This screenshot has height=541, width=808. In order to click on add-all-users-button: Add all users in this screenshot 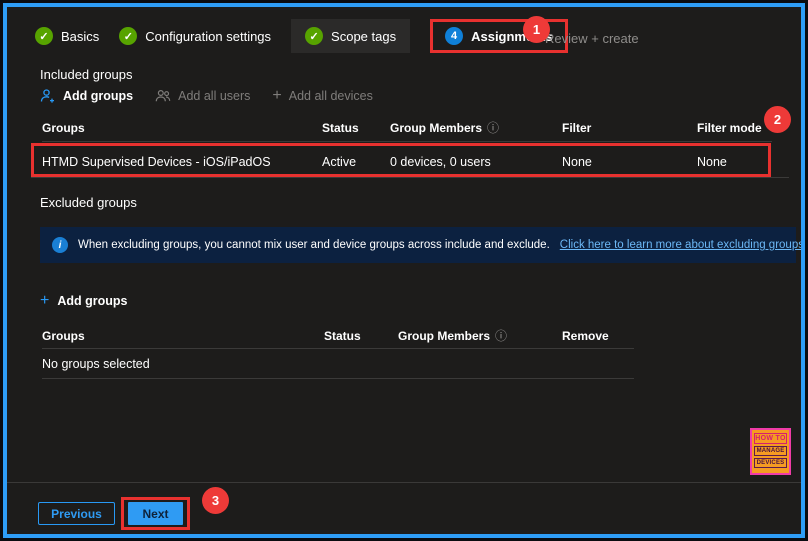, I will do `click(202, 96)`.